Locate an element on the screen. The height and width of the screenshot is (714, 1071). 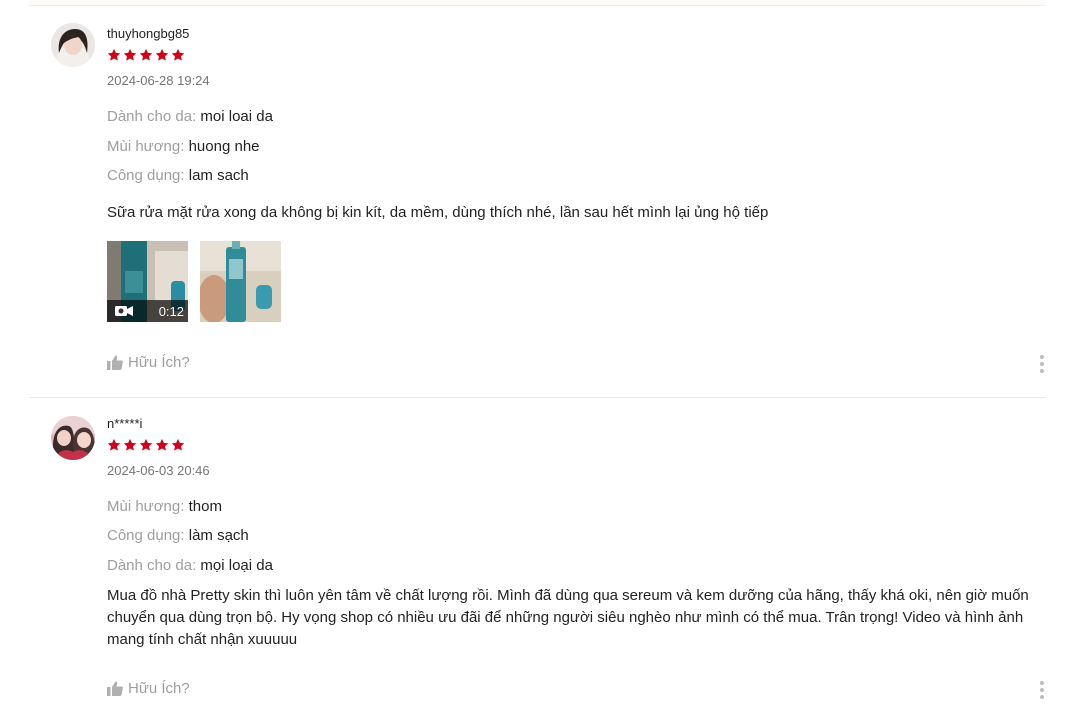
attribute-value: moi loai da is located at coordinates (236, 116).